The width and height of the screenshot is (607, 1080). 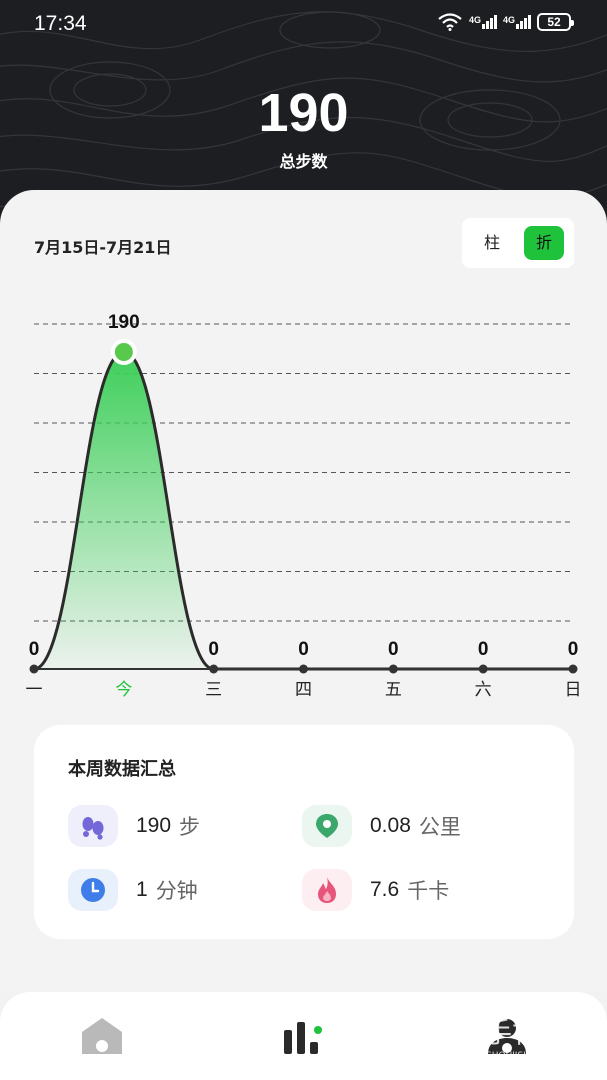 I want to click on stats-icon, so click(x=303, y=1038).